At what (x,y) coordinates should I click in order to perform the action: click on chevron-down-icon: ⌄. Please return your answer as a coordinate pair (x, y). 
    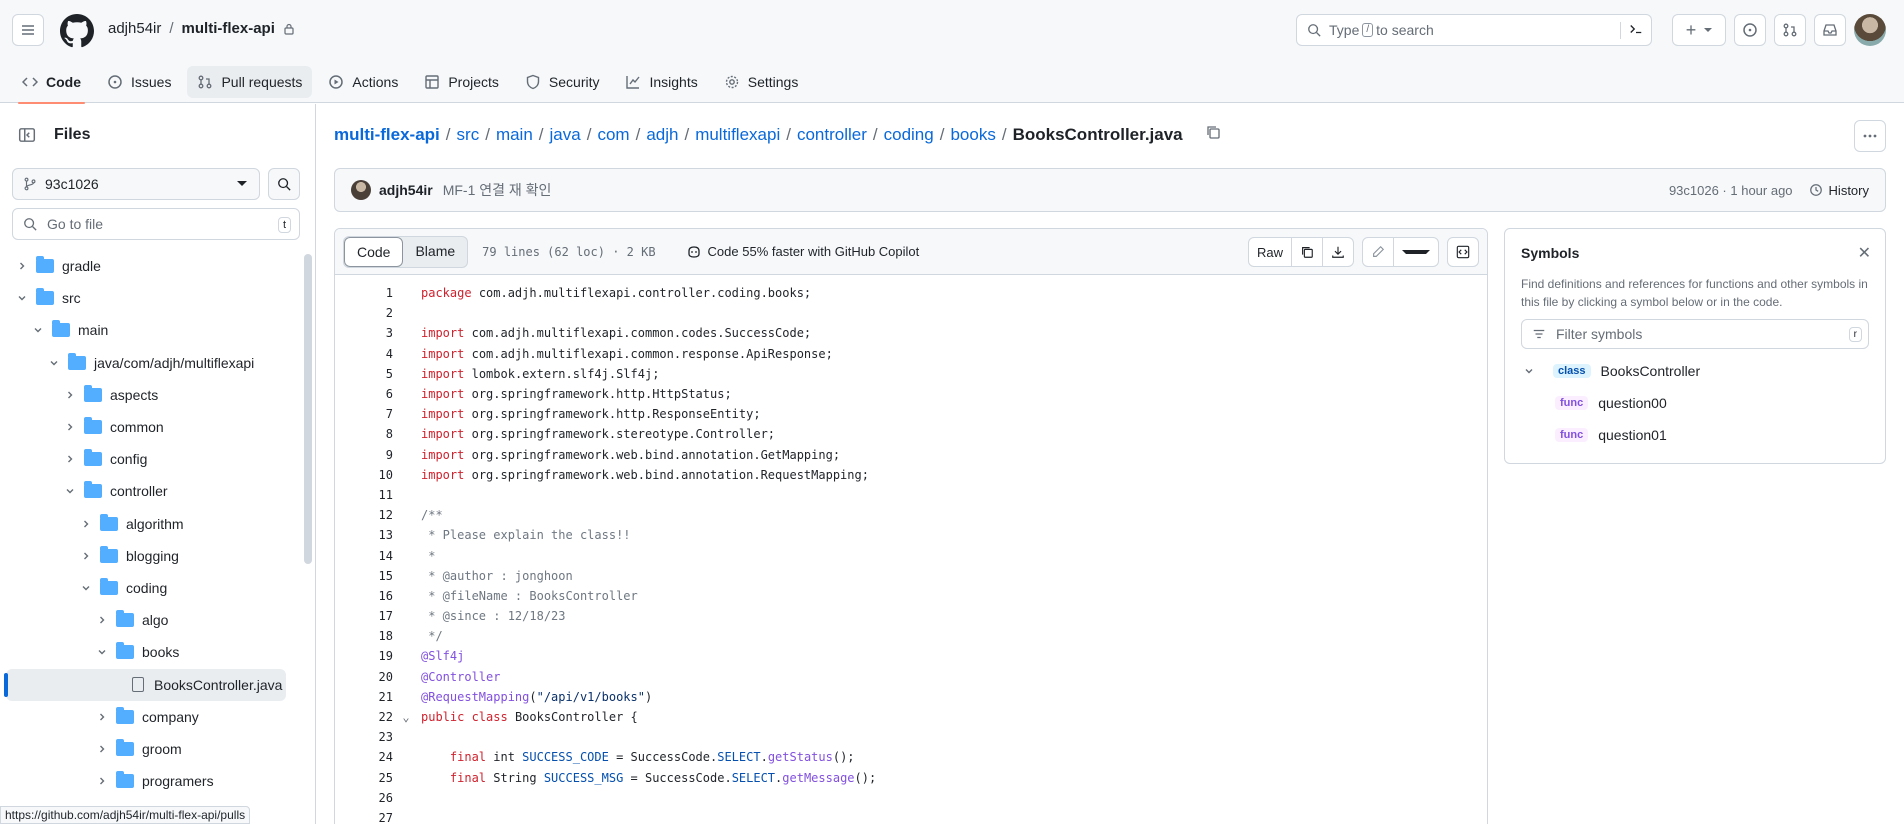
    Looking at the image, I should click on (406, 717).